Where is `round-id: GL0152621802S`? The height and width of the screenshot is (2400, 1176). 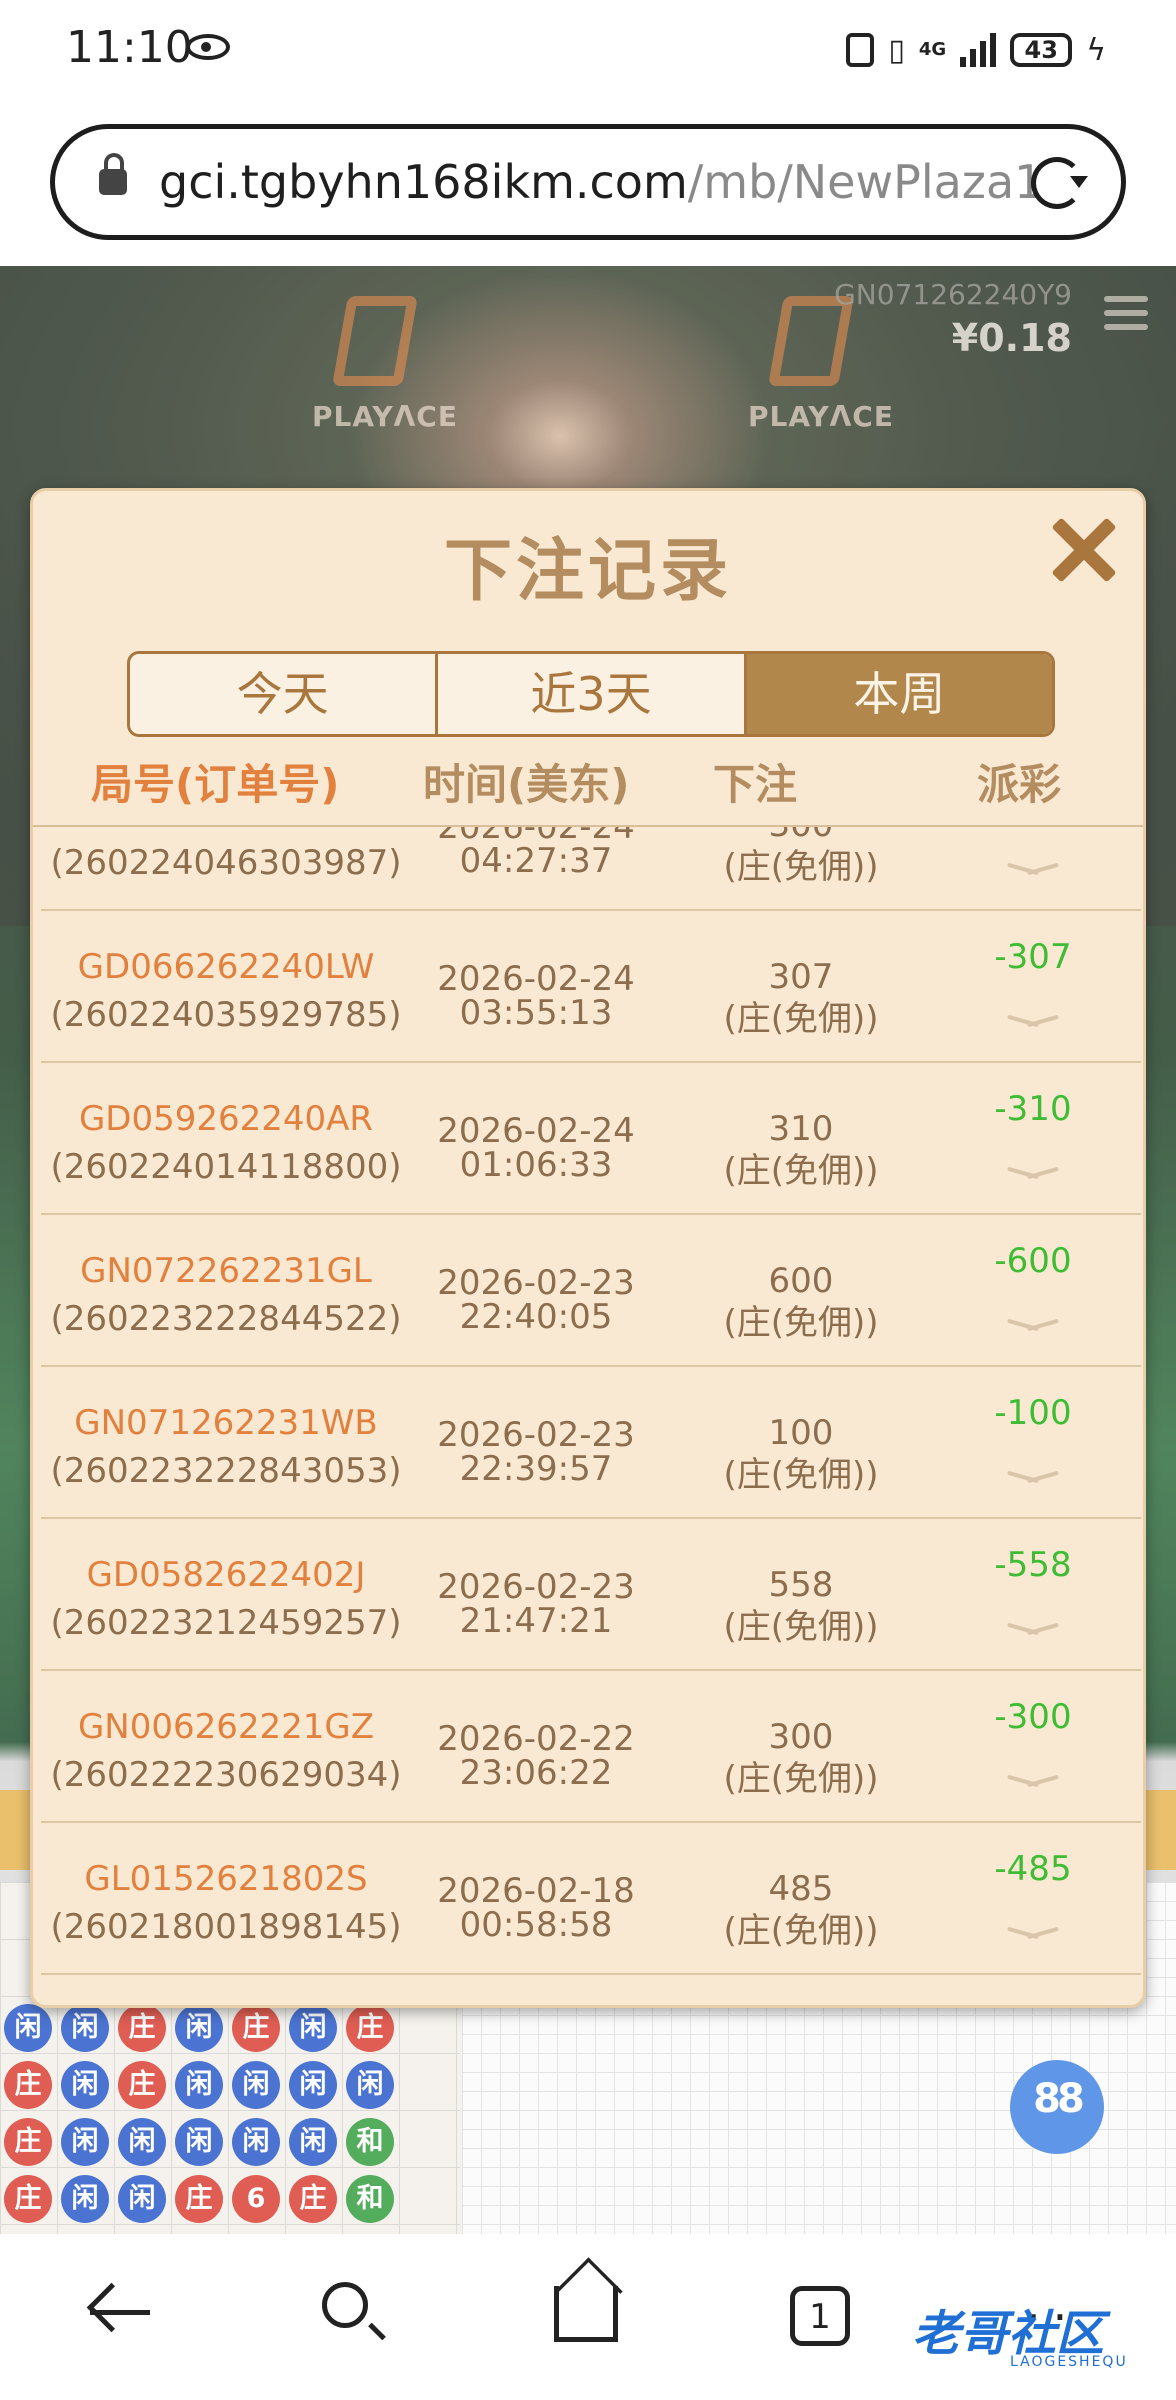
round-id: GL0152621802S is located at coordinates (226, 1879).